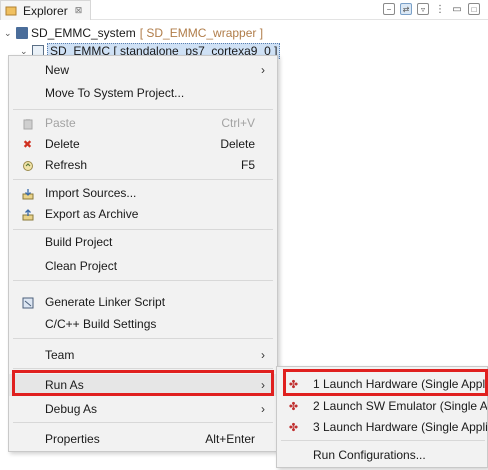  I want to click on menu-item-properties: Properties Alt+Enter, so click(143, 439).